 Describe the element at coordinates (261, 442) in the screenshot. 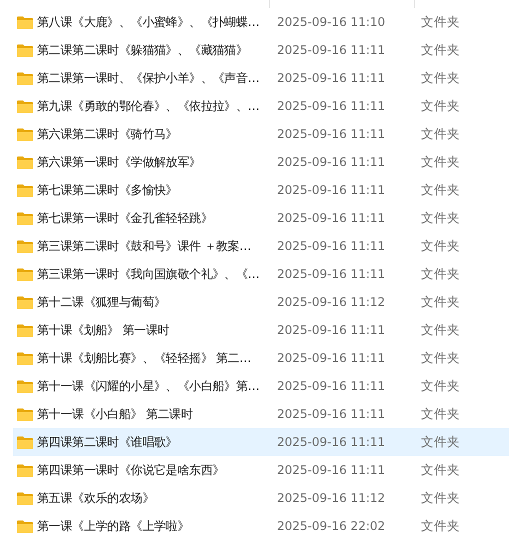

I see `file-row: 第四课第二课时《谁唱歌》 2025-09-16 11:11 文件夹` at that location.